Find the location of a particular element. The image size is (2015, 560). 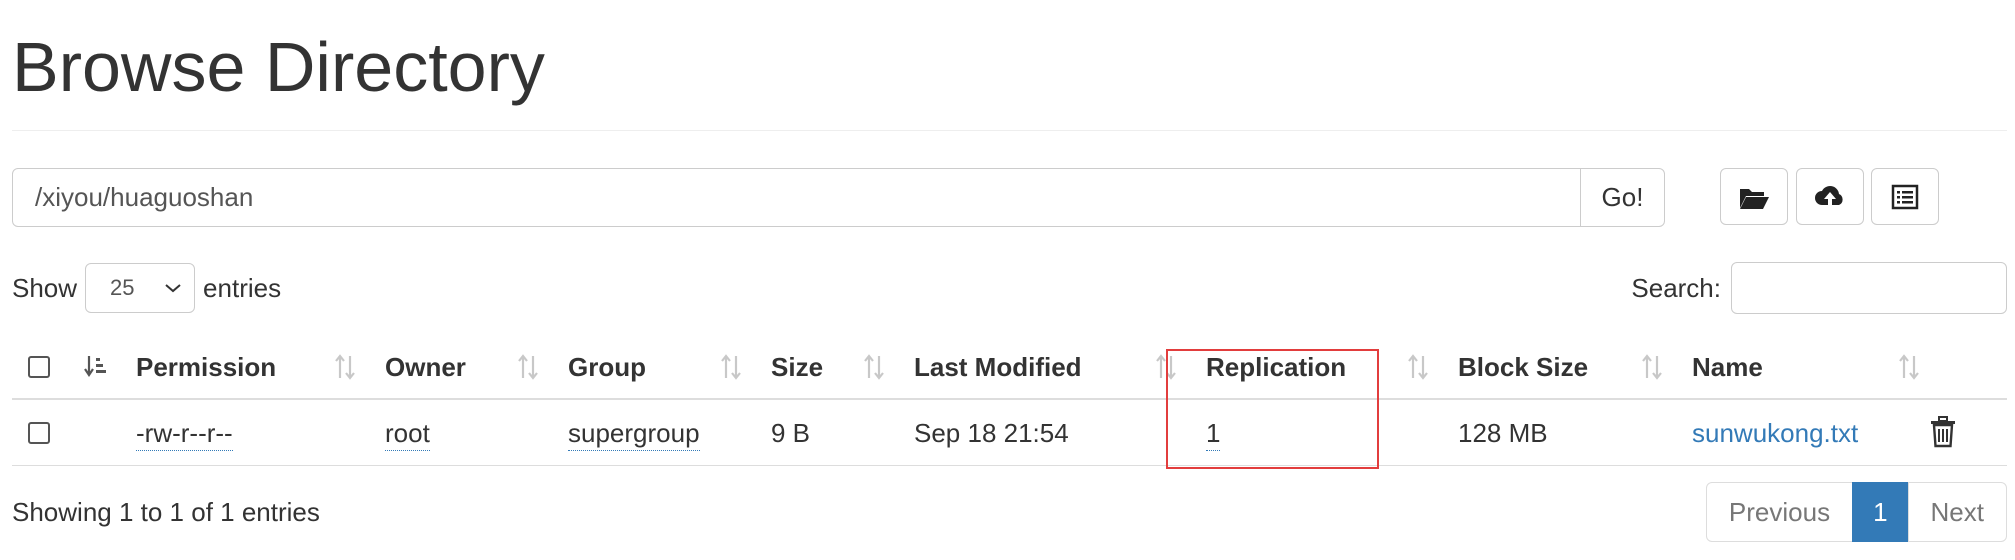

file-name-link: sunwukong.txt is located at coordinates (1775, 433).